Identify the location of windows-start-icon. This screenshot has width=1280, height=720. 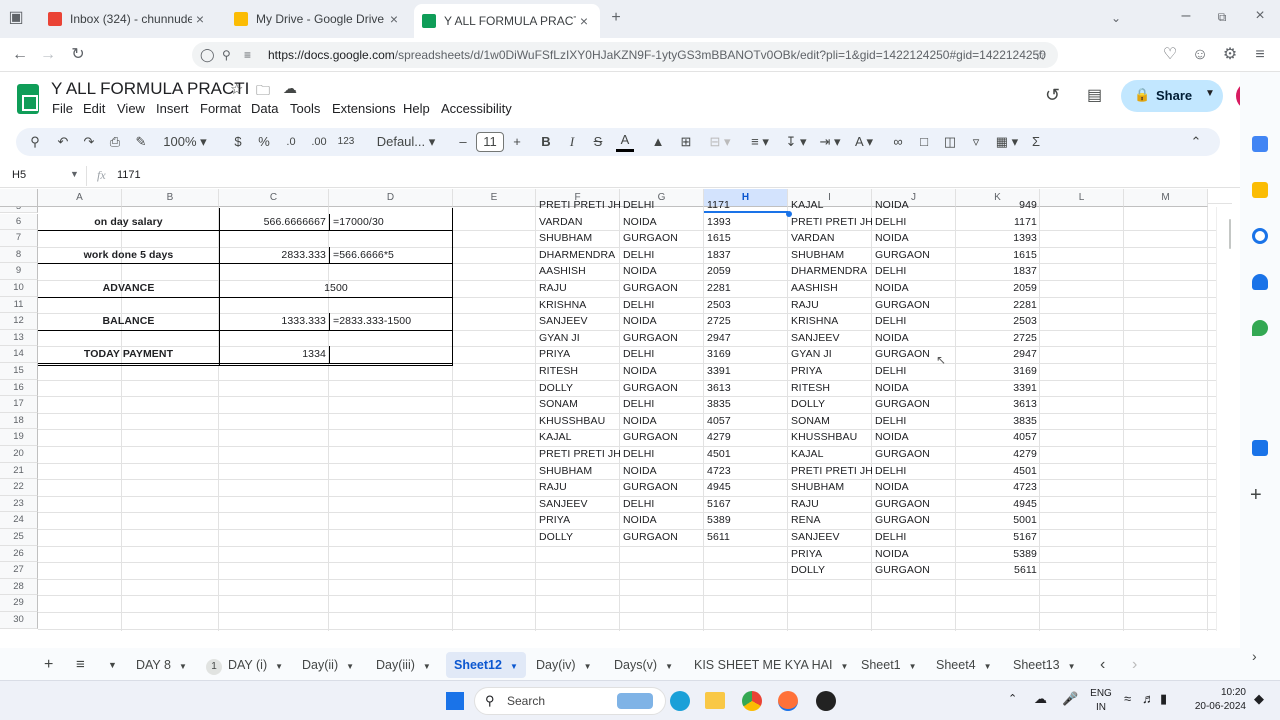
(455, 701).